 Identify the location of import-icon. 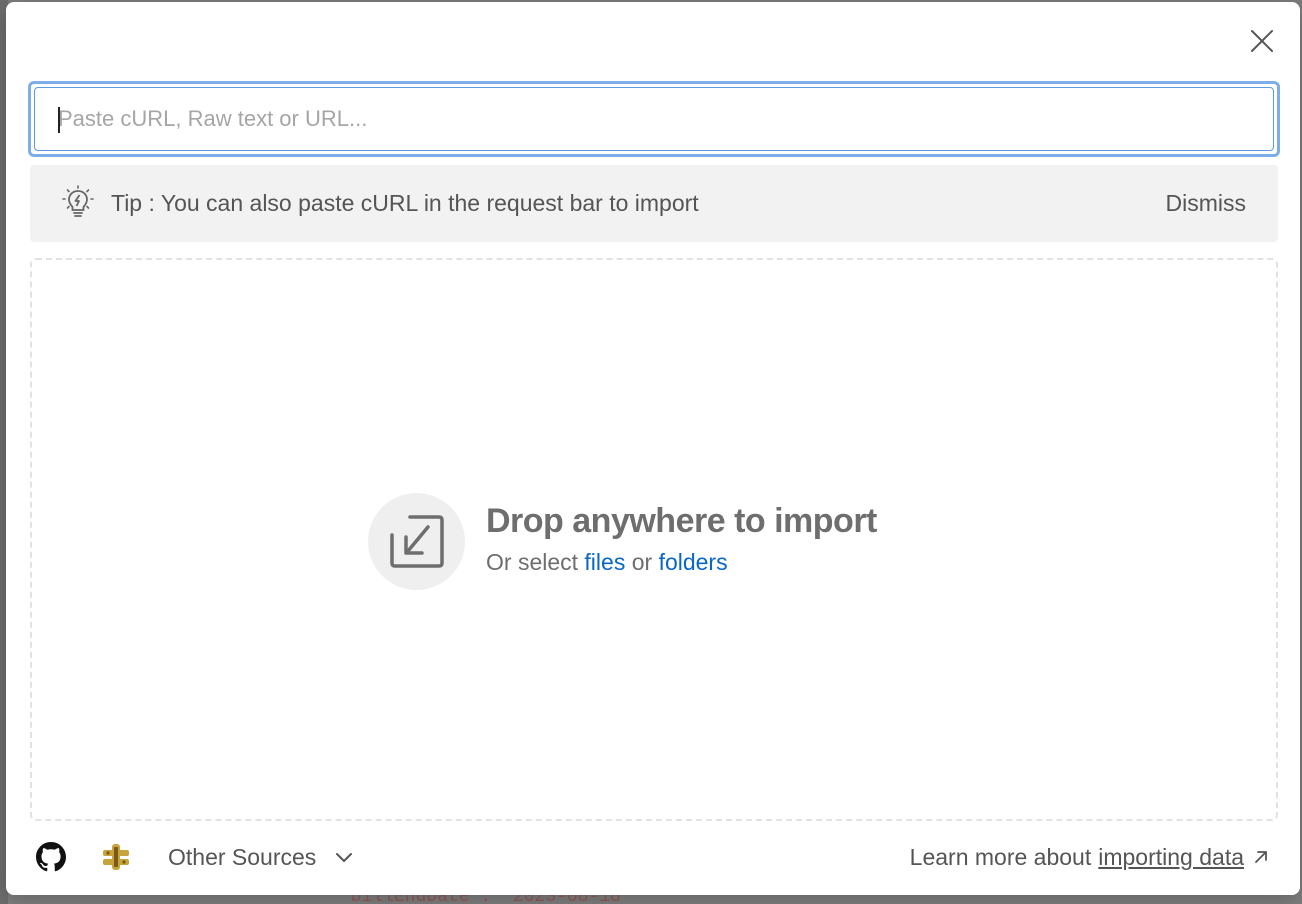
(416, 541).